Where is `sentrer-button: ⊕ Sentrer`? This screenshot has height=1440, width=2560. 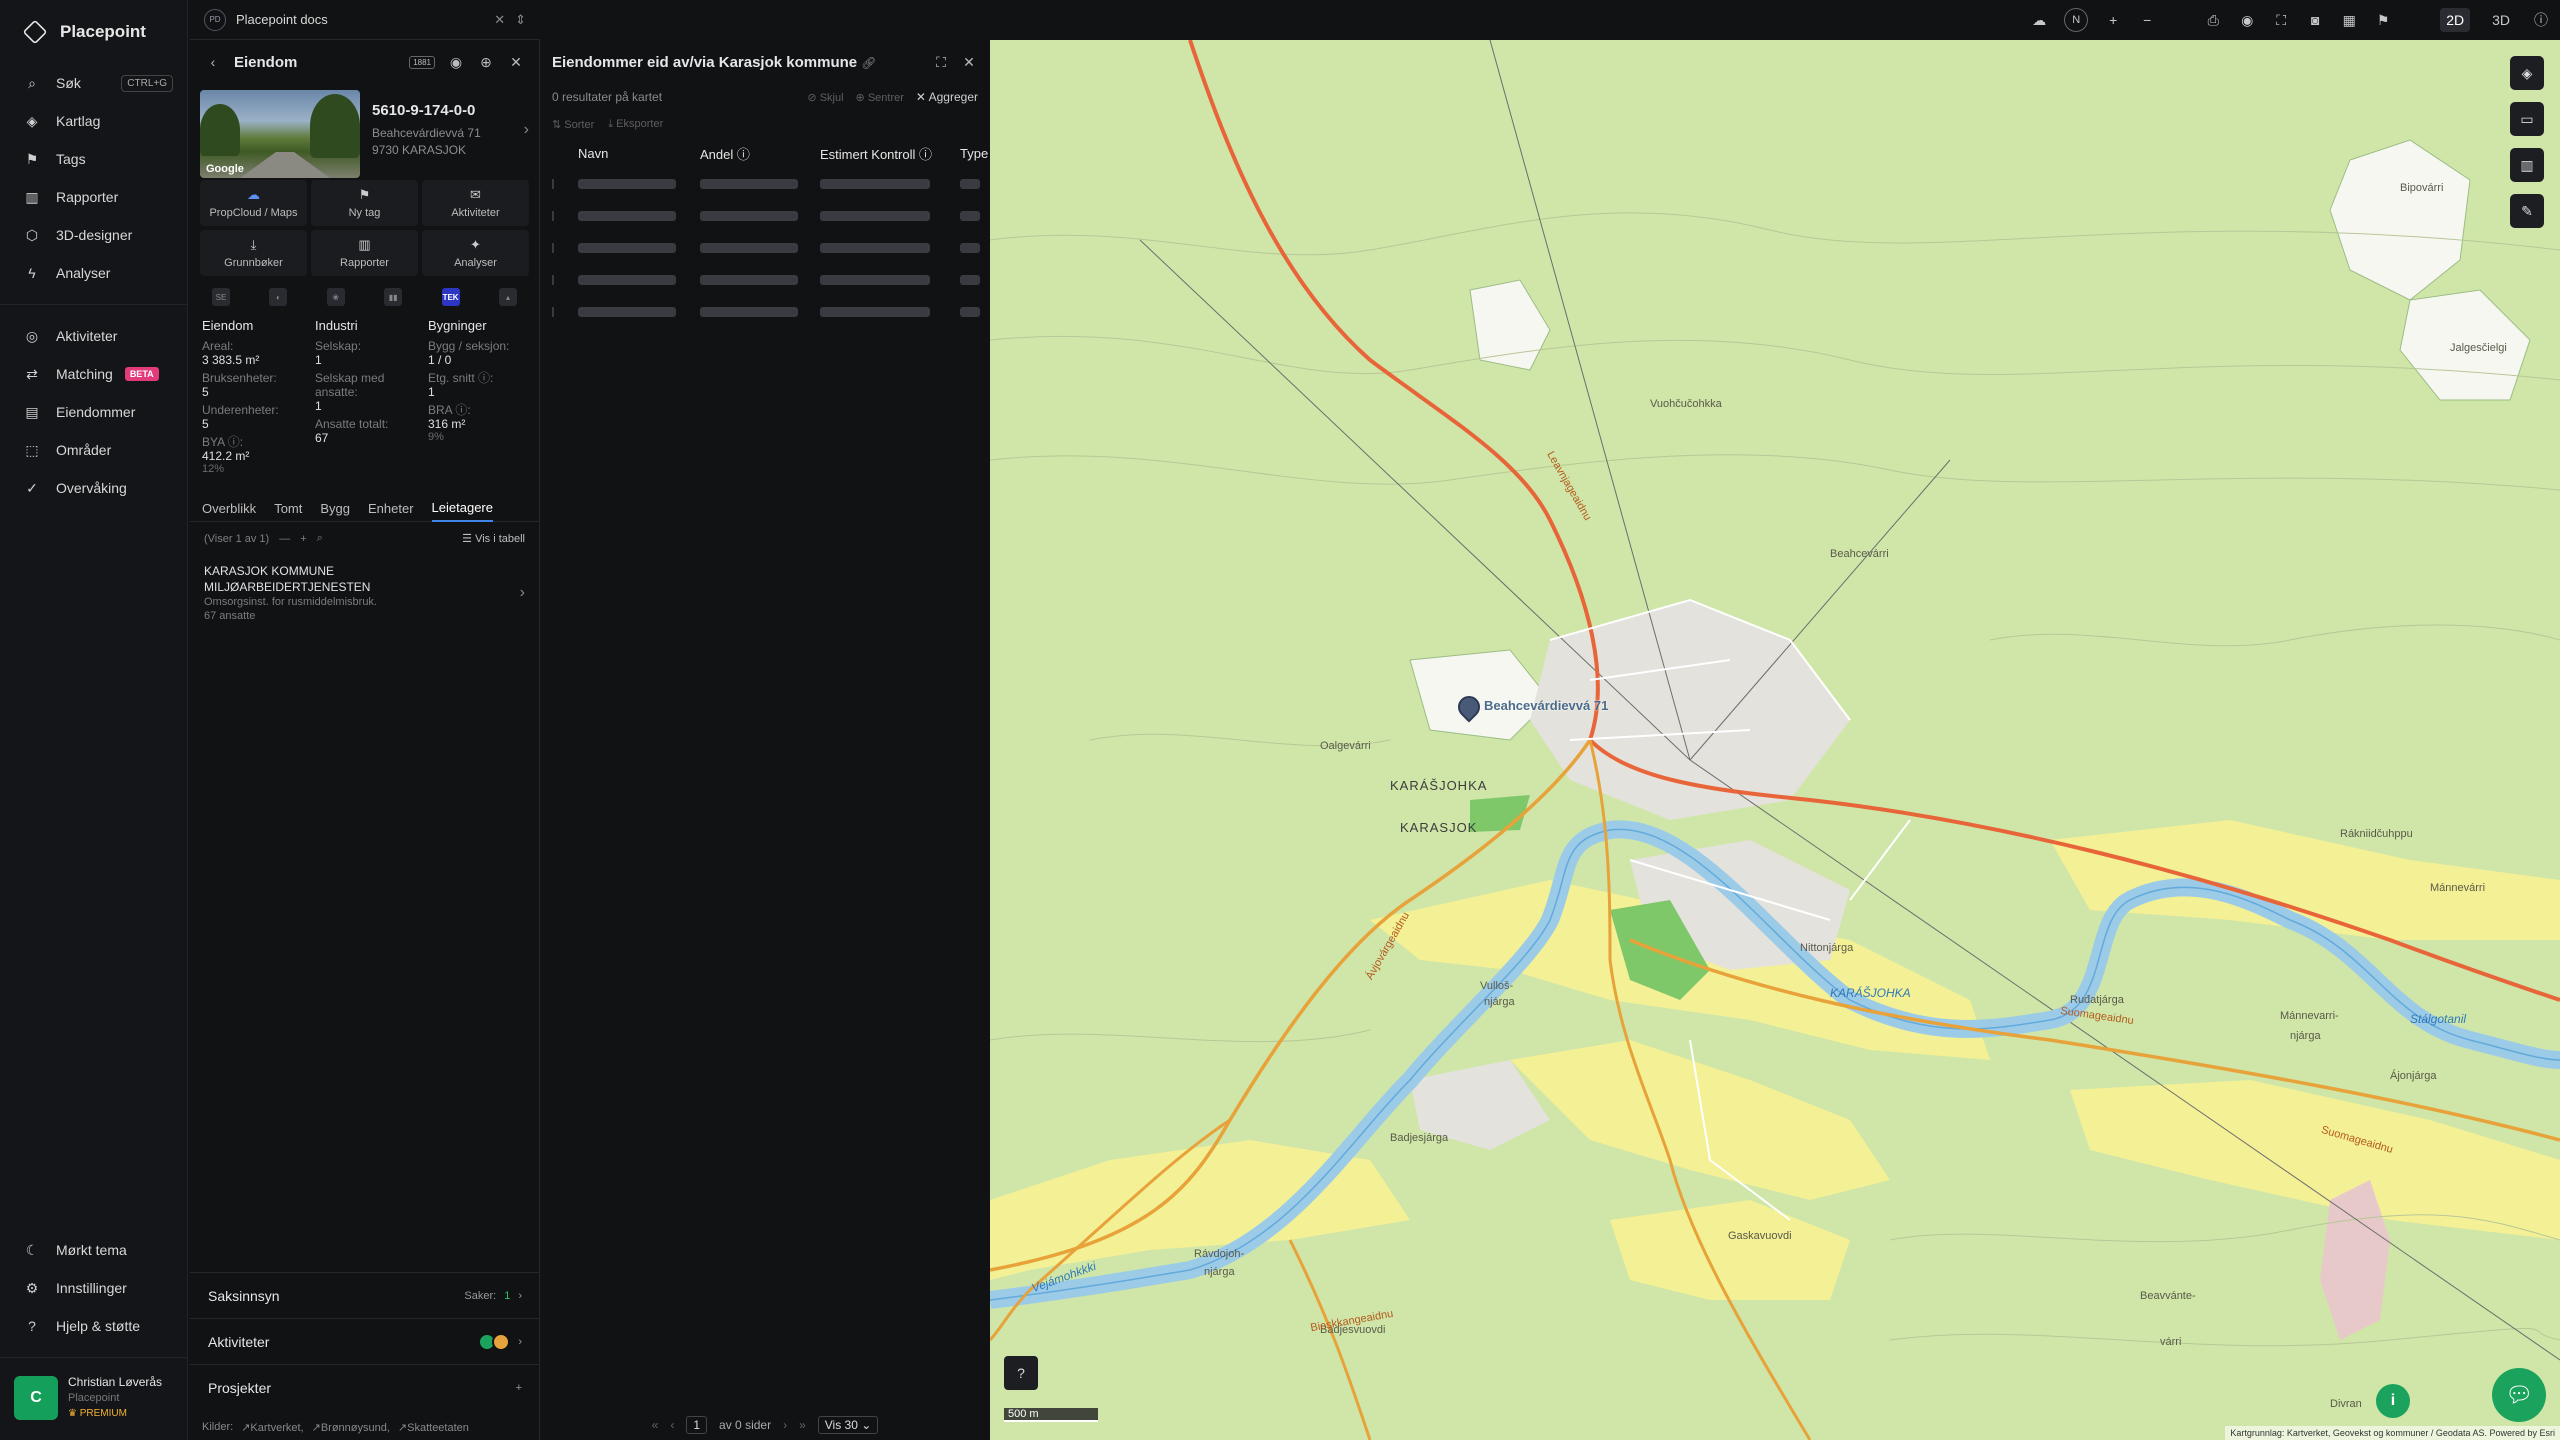
sentrer-button: ⊕ Sentrer is located at coordinates (880, 97).